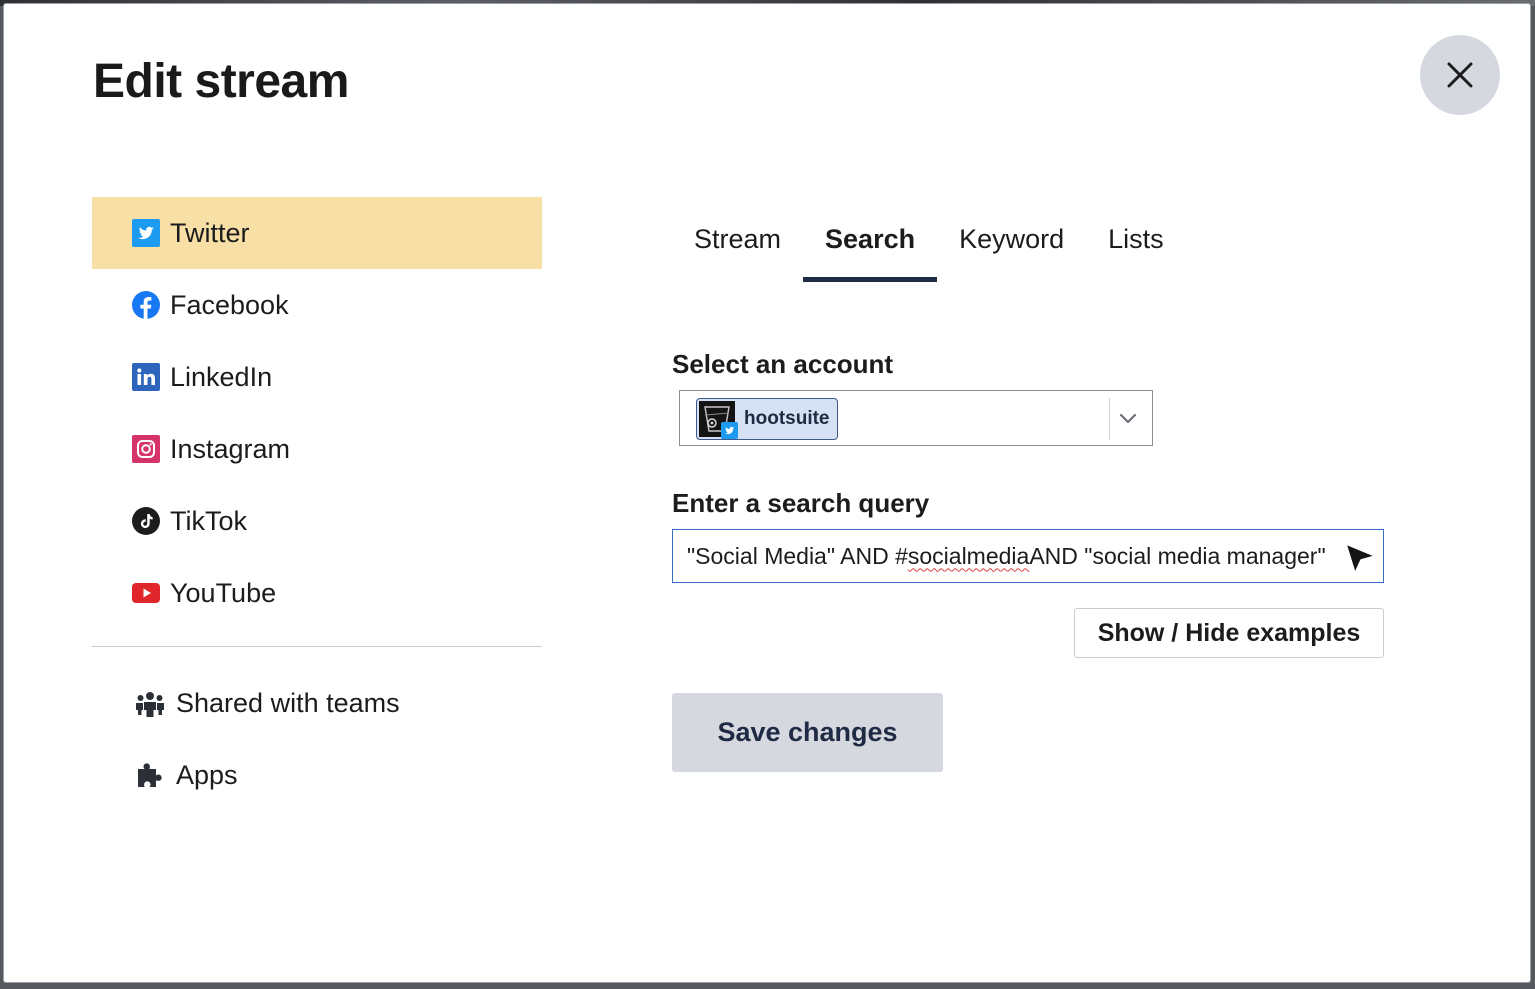 Image resolution: width=1535 pixels, height=989 pixels. Describe the element at coordinates (718, 420) in the screenshot. I see `account-avatar` at that location.